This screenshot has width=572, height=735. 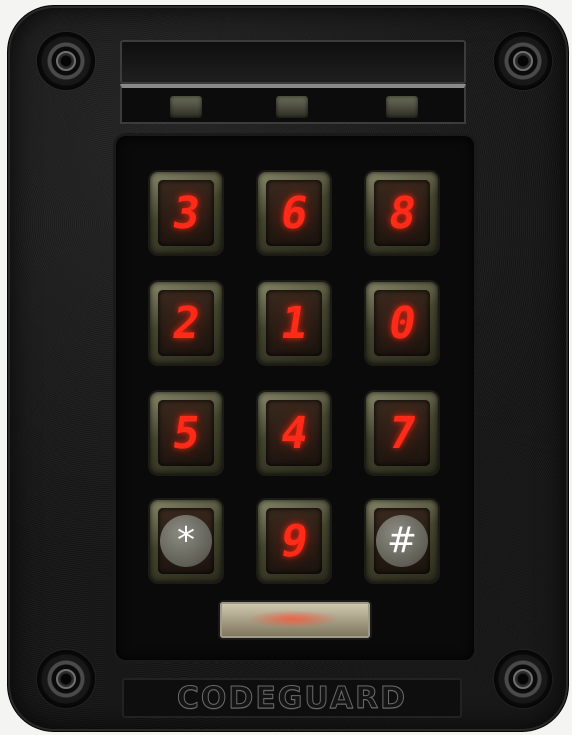 I want to click on key-star: *, so click(x=186, y=541).